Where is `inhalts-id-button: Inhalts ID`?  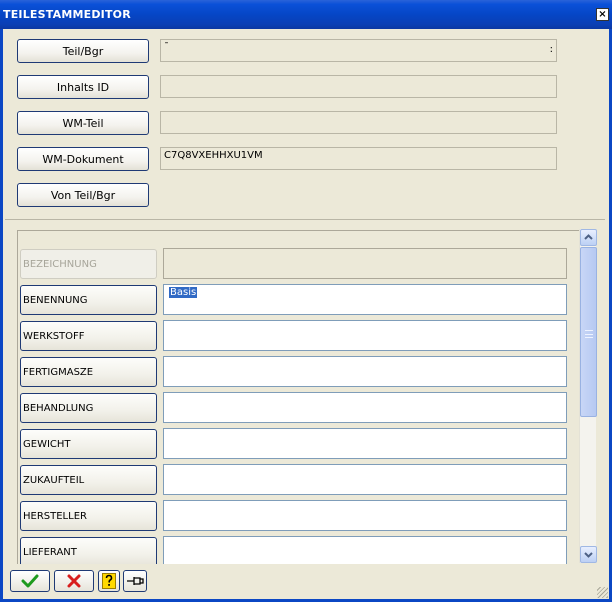 inhalts-id-button: Inhalts ID is located at coordinates (83, 87).